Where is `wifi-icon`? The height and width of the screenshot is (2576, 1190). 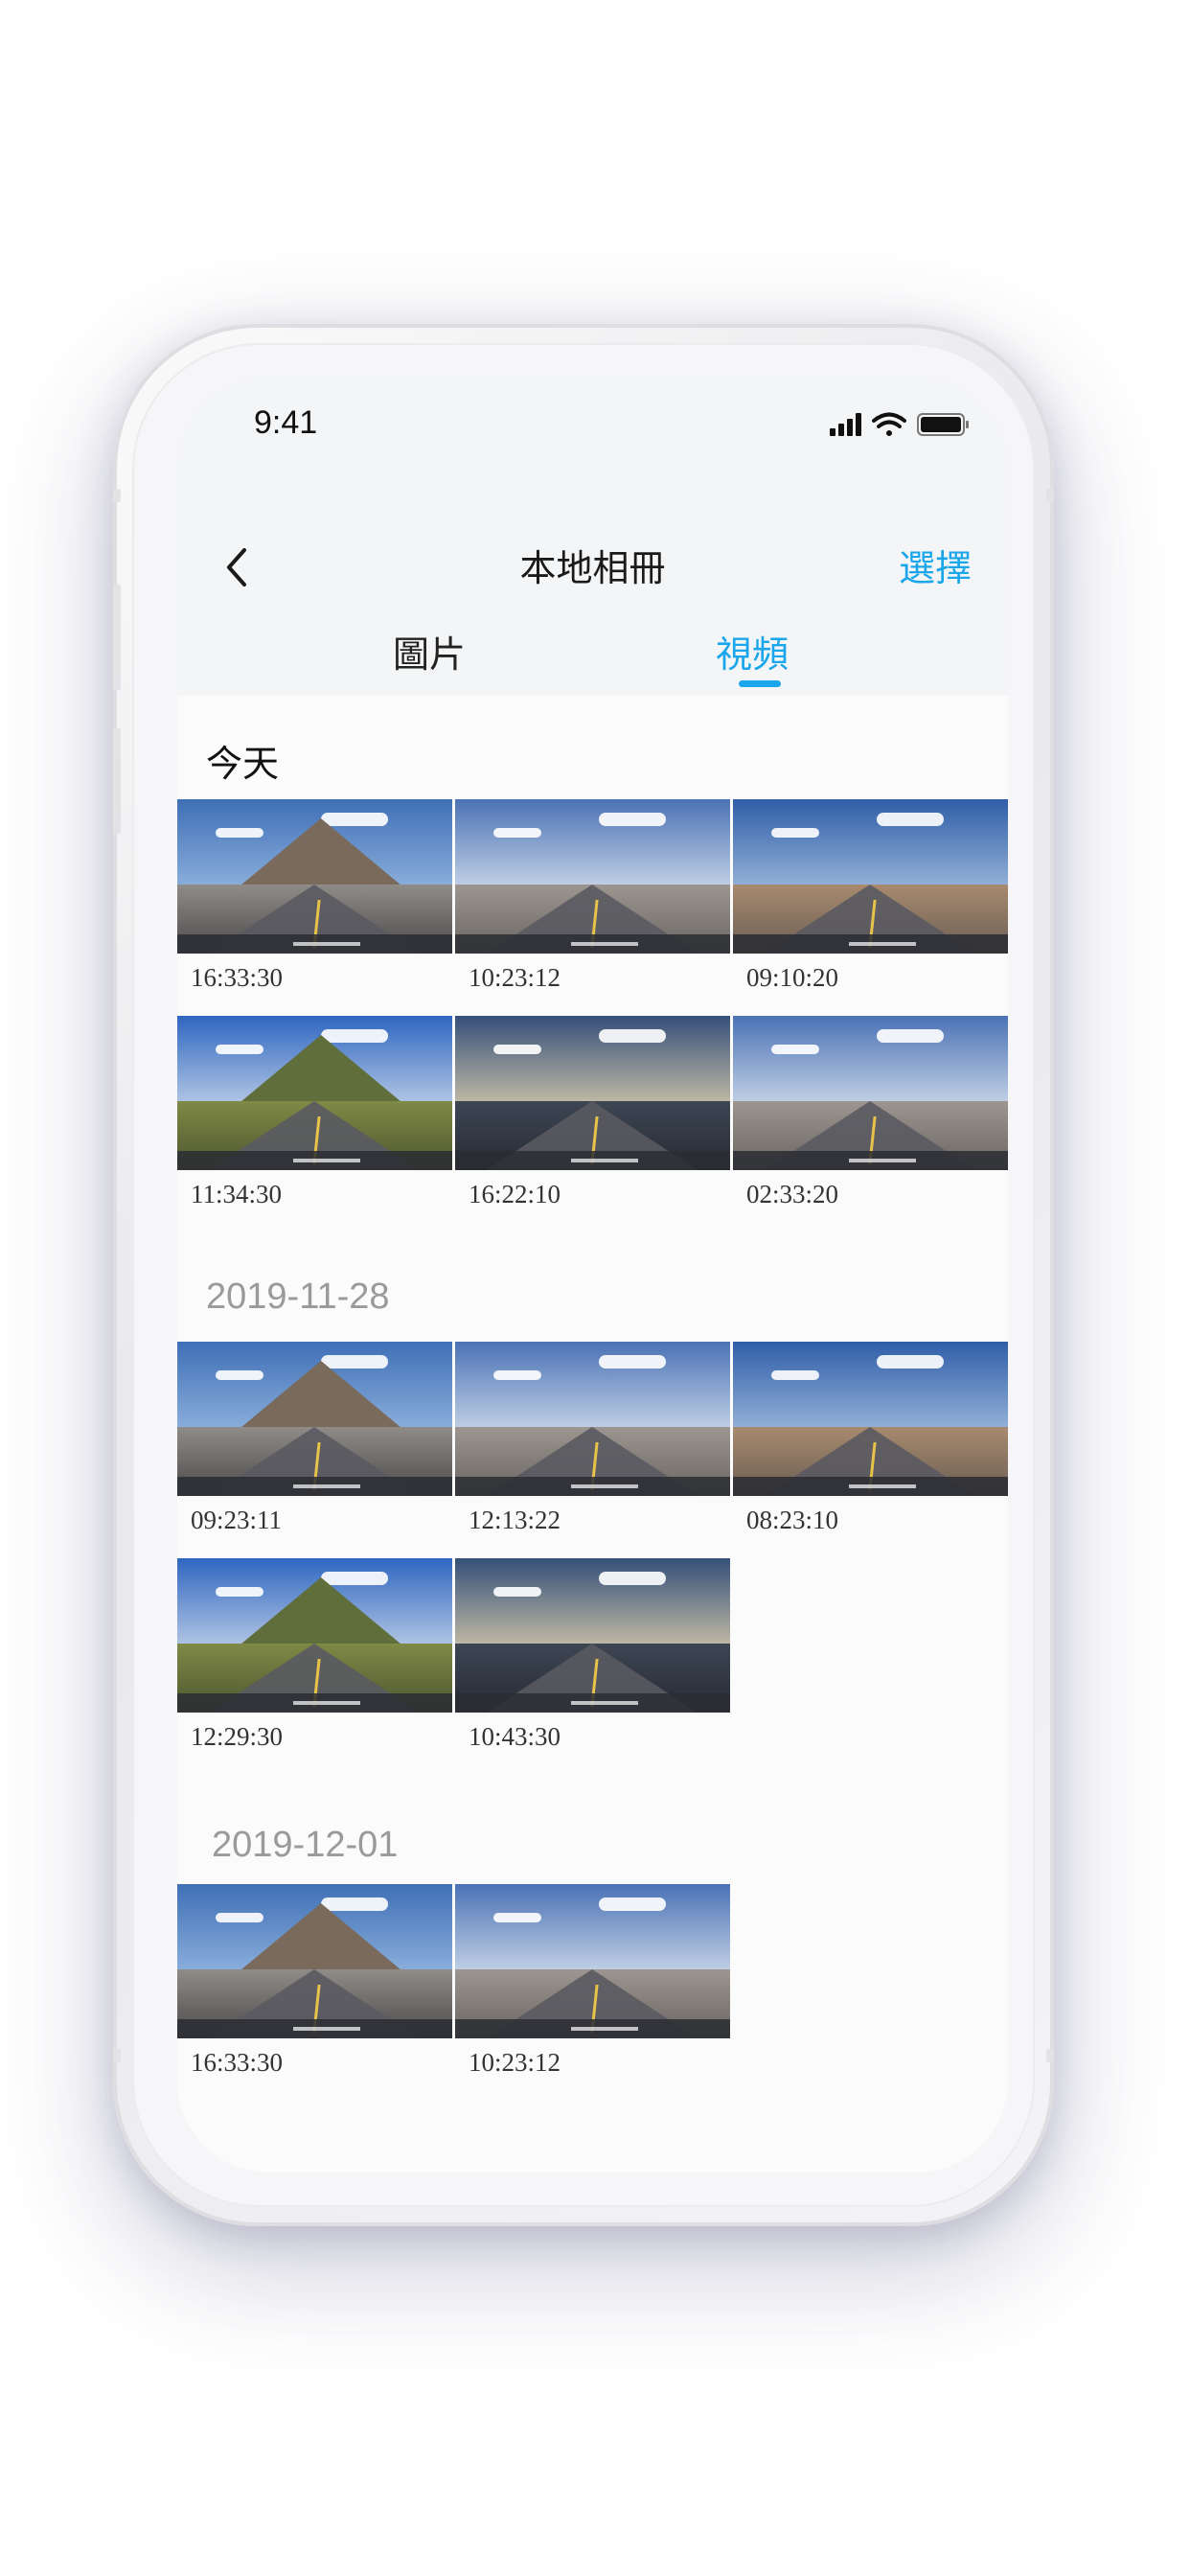
wifi-icon is located at coordinates (889, 424).